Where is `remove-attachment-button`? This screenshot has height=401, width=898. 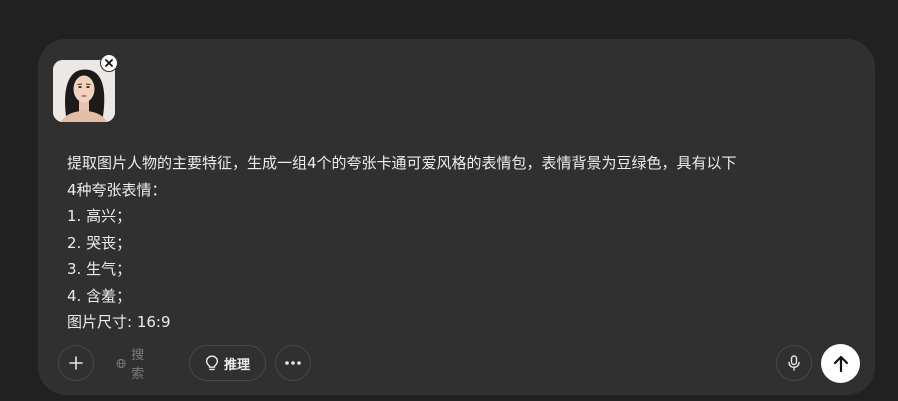
remove-attachment-button is located at coordinates (109, 63).